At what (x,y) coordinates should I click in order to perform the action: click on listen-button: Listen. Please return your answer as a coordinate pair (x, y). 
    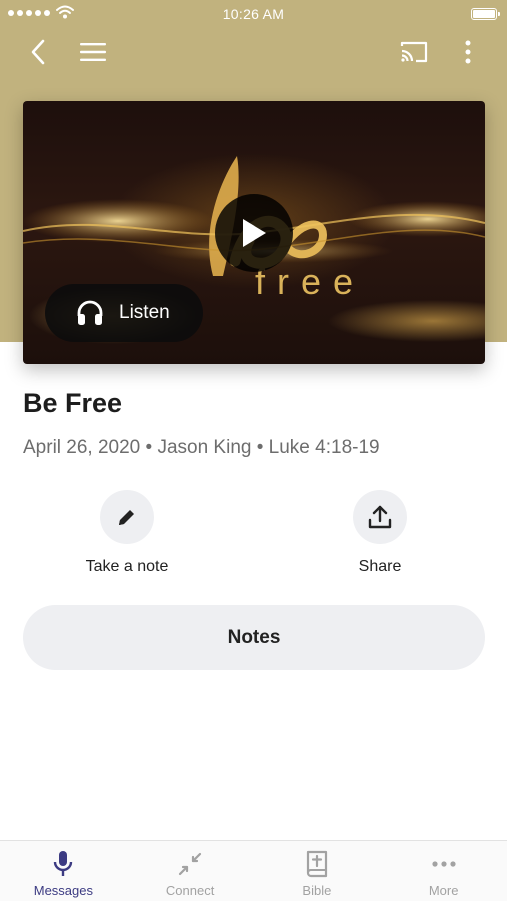
    Looking at the image, I should click on (124, 313).